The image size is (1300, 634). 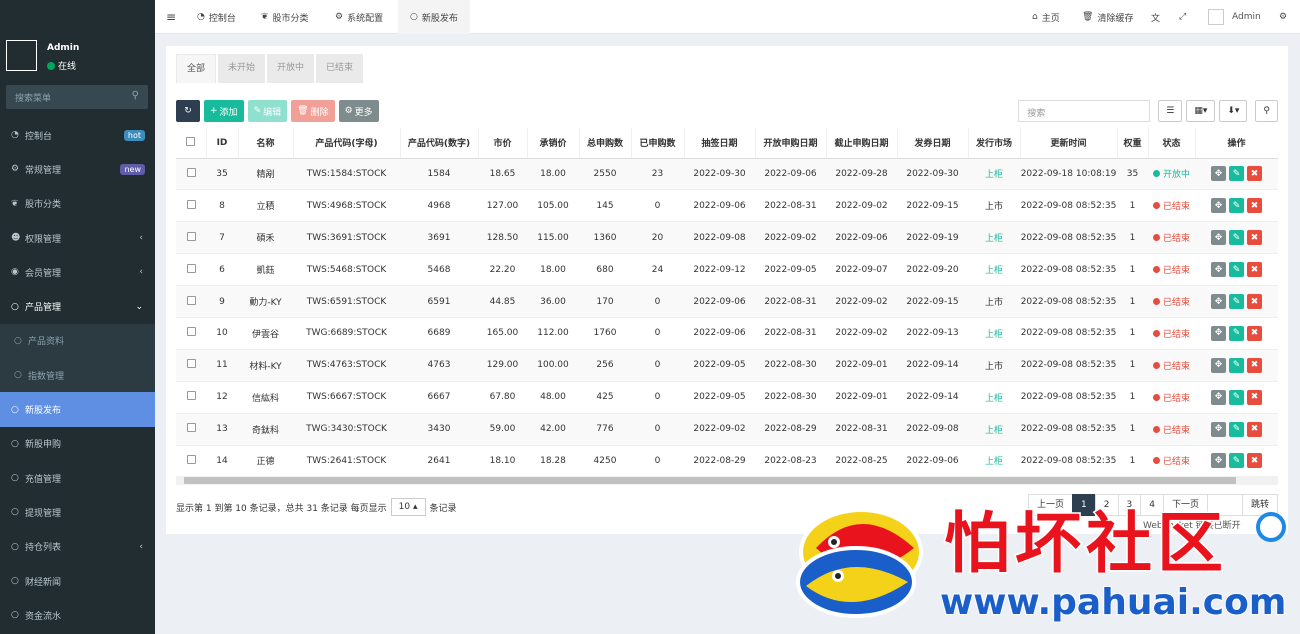 I want to click on tab-system-config: ⚙ 系统配置, so click(x=359, y=17).